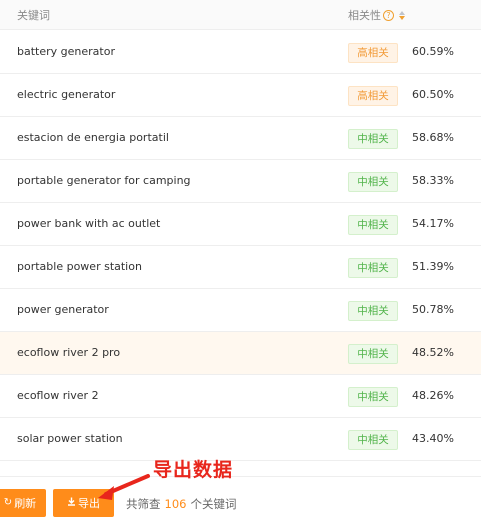 The width and height of the screenshot is (481, 520). Describe the element at coordinates (66, 94) in the screenshot. I see `keyword-cell: electric generator` at that location.